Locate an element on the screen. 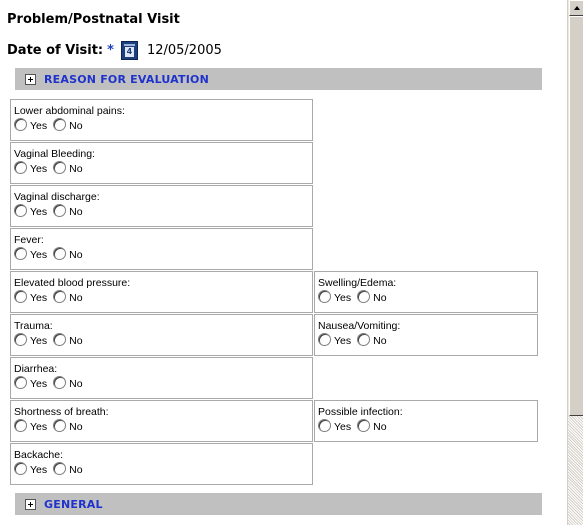 The image size is (583, 525). scroll-up-button is located at coordinates (576, 8).